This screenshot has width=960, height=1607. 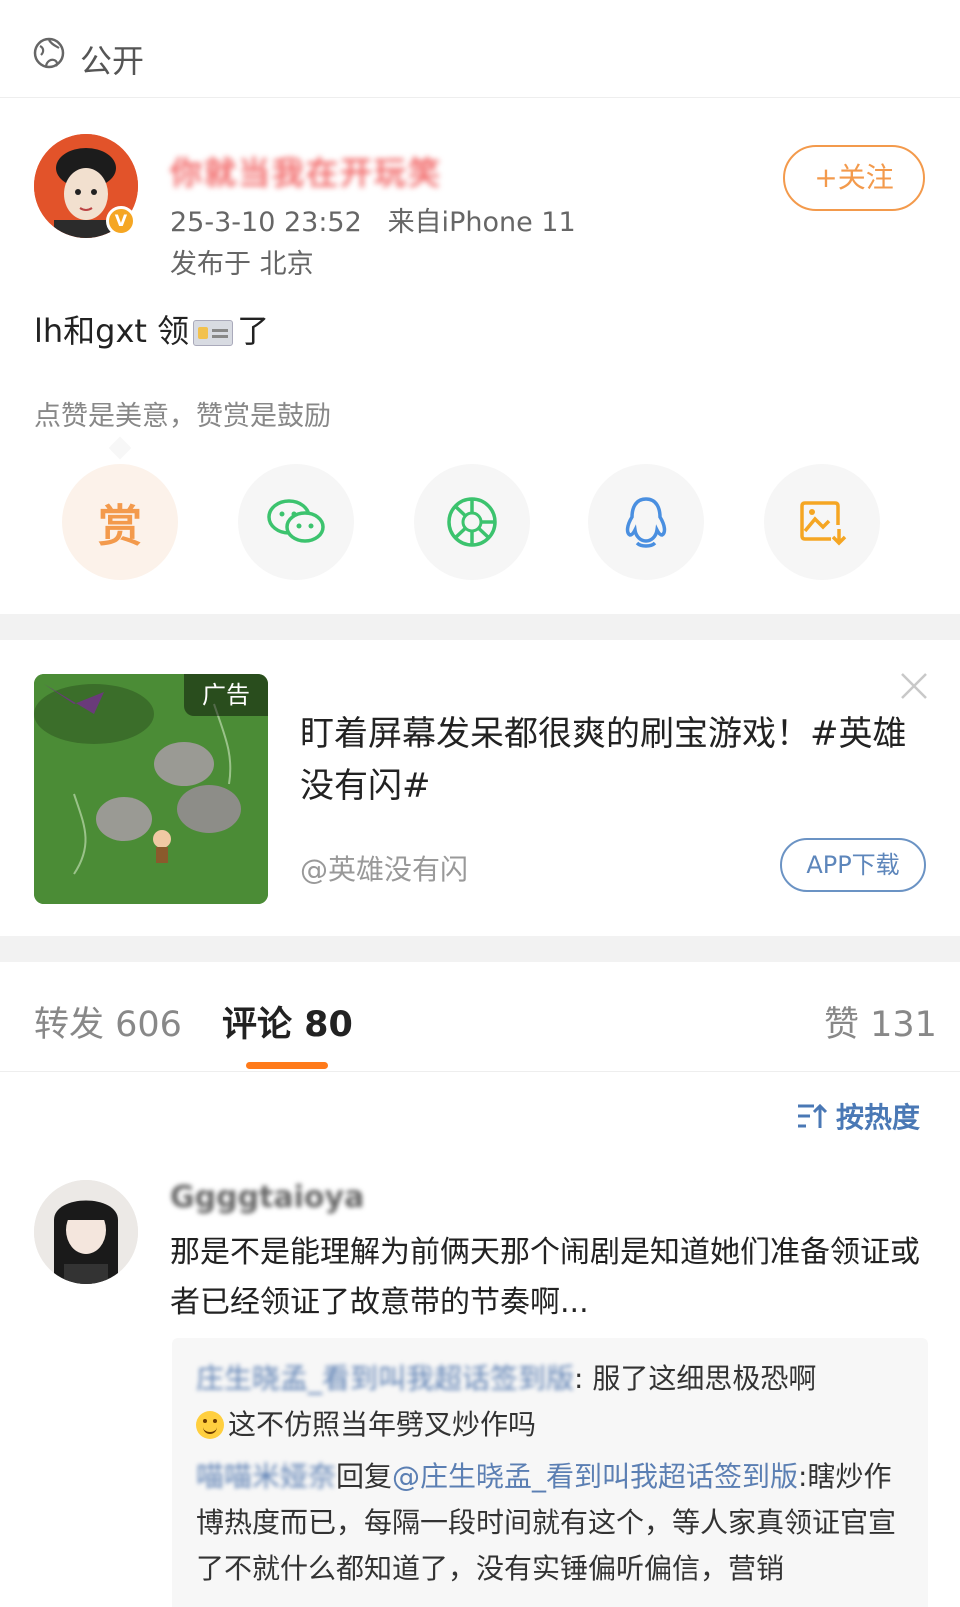 What do you see at coordinates (813, 1115) in the screenshot?
I see `sort-icon` at bounding box center [813, 1115].